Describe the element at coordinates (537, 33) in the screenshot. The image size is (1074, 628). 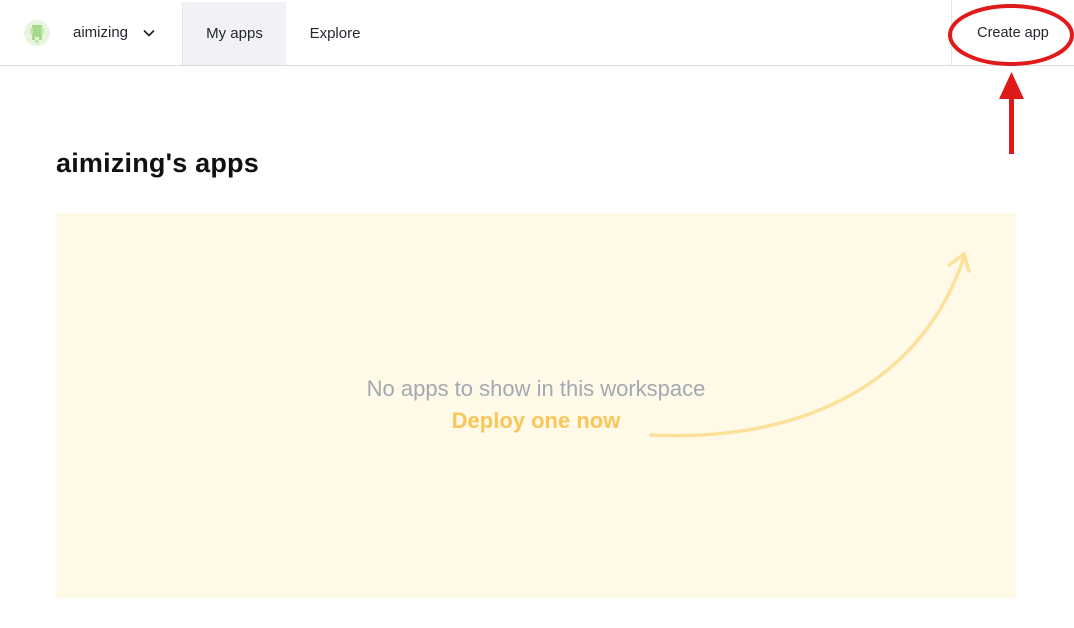
I see `top-navigation-bar: aimizing My apps Explore Create app` at that location.